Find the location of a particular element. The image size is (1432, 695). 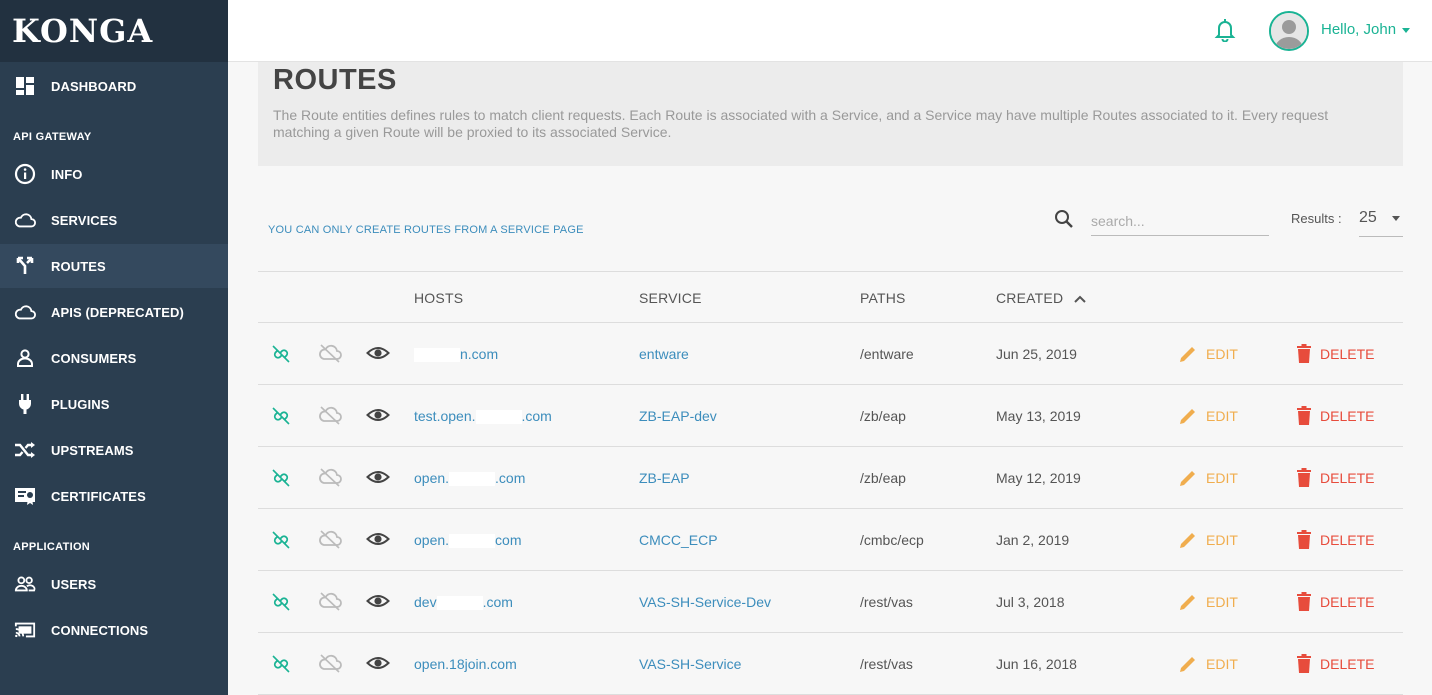

sidebar-item-dashboard: DASHBOARD is located at coordinates (114, 86).